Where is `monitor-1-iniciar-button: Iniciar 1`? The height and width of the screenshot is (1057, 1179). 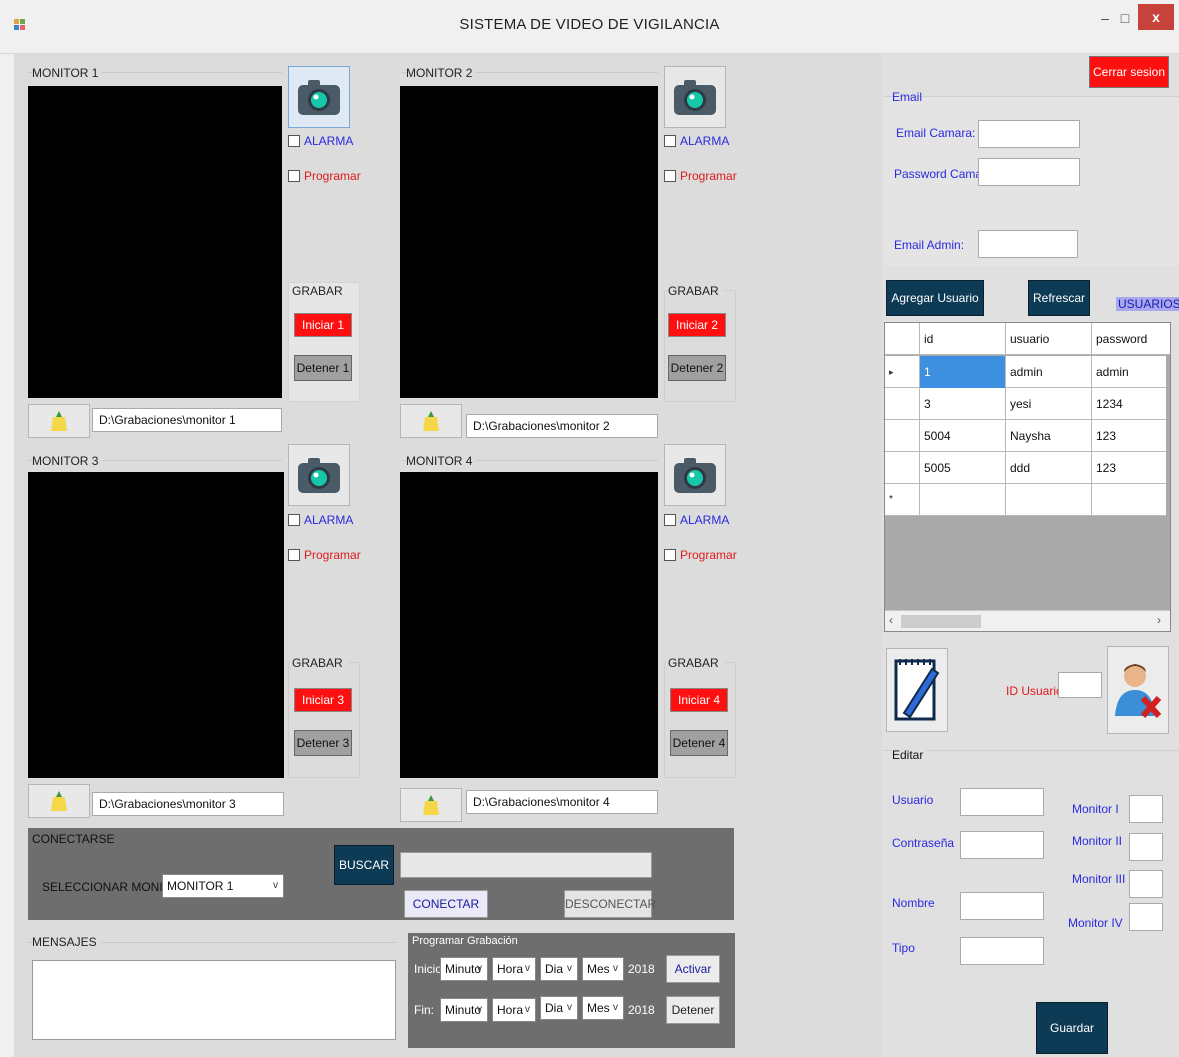 monitor-1-iniciar-button: Iniciar 1 is located at coordinates (323, 325).